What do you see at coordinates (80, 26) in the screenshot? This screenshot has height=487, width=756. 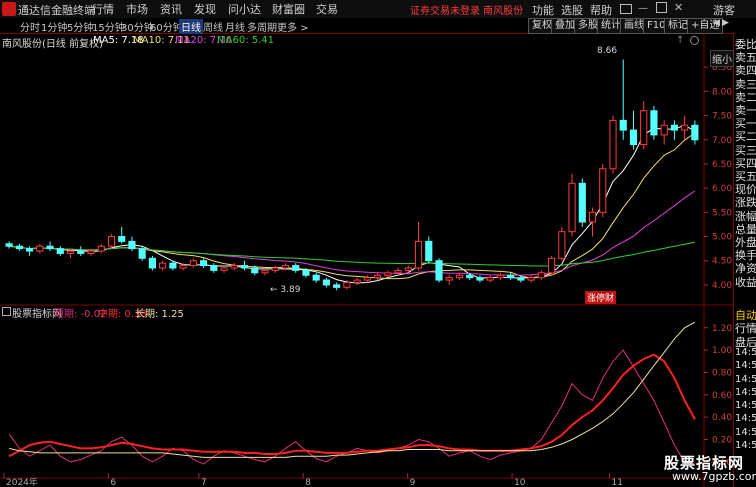 I see `period-5min: 5分钟` at bounding box center [80, 26].